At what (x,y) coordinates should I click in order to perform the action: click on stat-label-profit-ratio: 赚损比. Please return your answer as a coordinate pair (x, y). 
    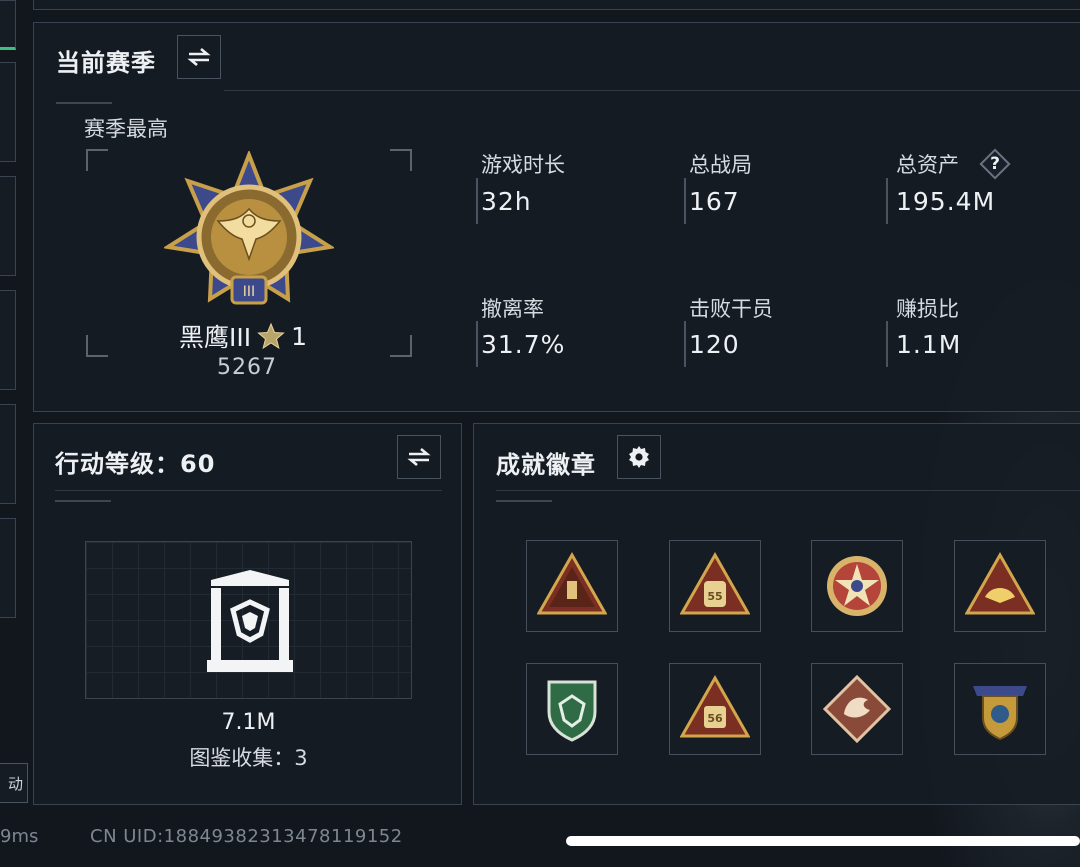
    Looking at the image, I should click on (927, 309).